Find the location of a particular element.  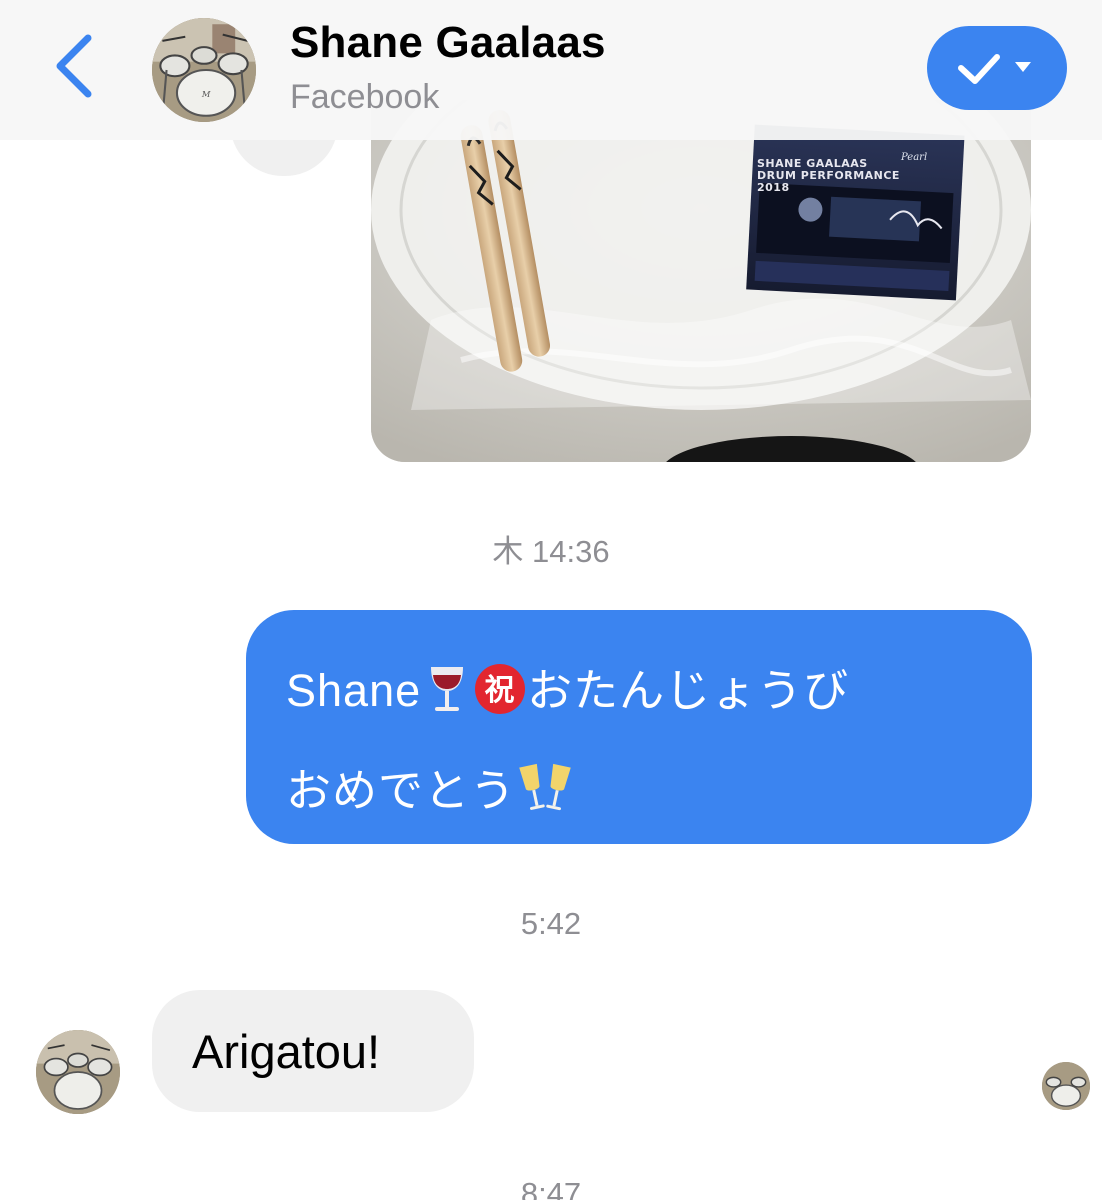

sent-message-text: おめでとう is located at coordinates (401, 790).